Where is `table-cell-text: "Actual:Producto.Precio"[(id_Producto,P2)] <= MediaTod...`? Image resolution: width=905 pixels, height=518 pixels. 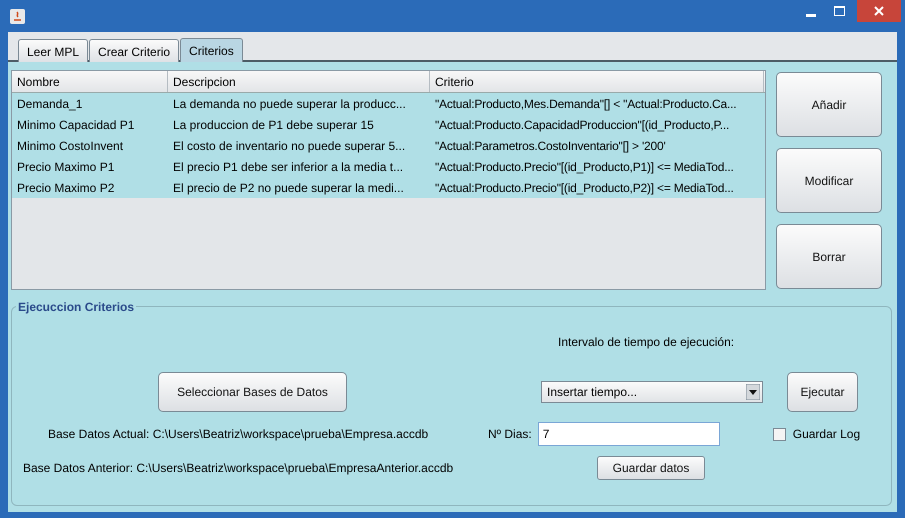
table-cell-text: "Actual:Producto.Precio"[(id_Producto,P2)] <= MediaTod... is located at coordinates (584, 188).